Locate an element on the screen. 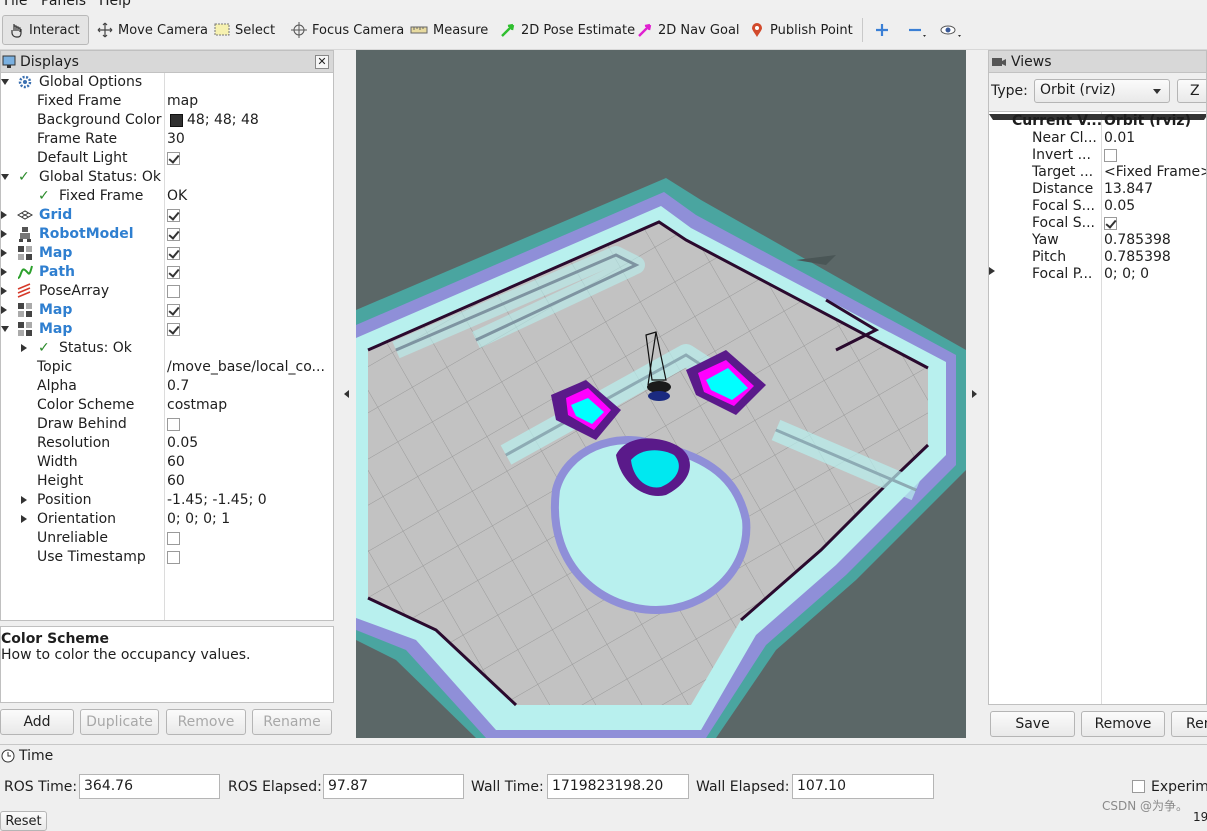  tree-row-pose-array: PoseArray is located at coordinates (167, 291).